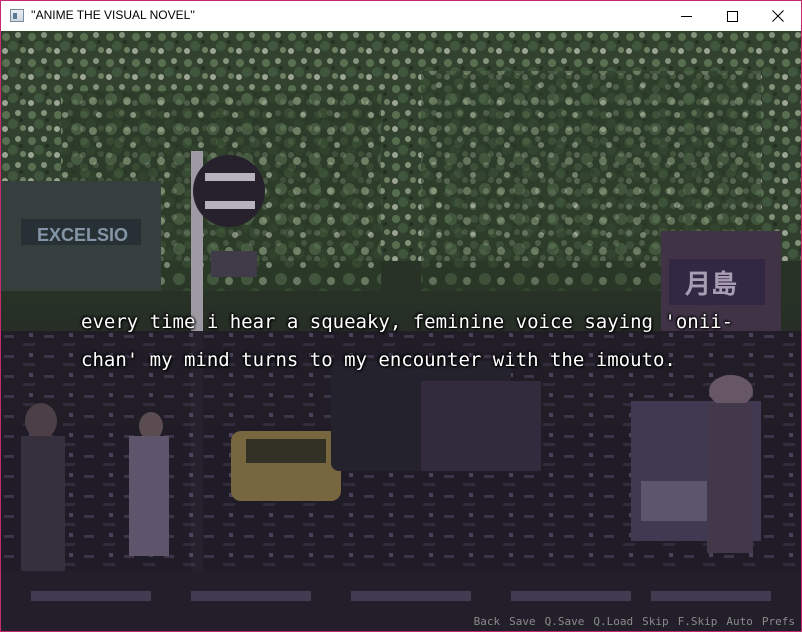  I want to click on title-bar: ''ANIME THE VISUAL NOVEL'', so click(401, 16).